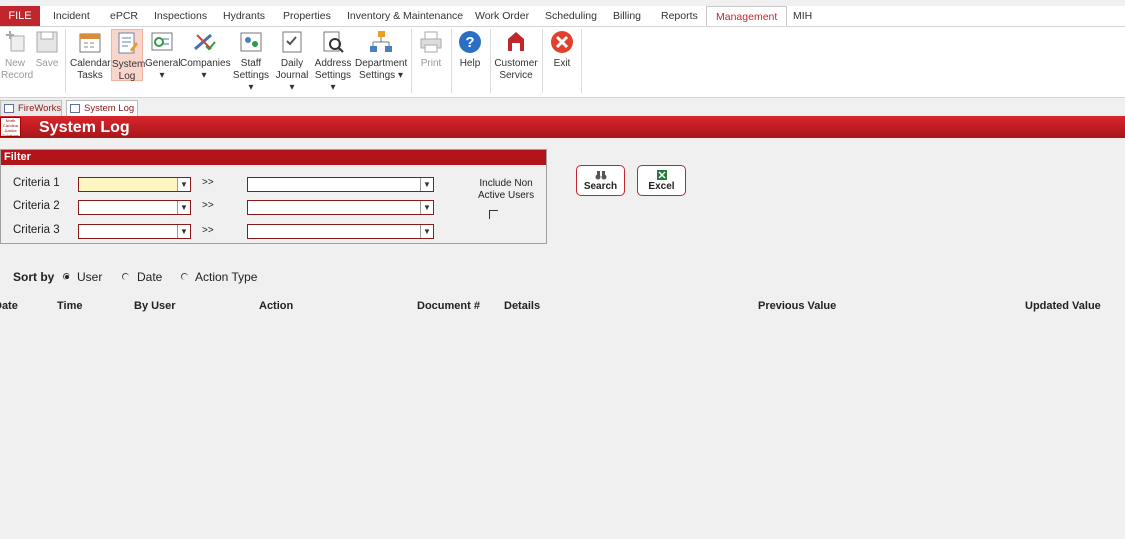 The height and width of the screenshot is (539, 1125). I want to click on sort-date-label: Date, so click(149, 277).